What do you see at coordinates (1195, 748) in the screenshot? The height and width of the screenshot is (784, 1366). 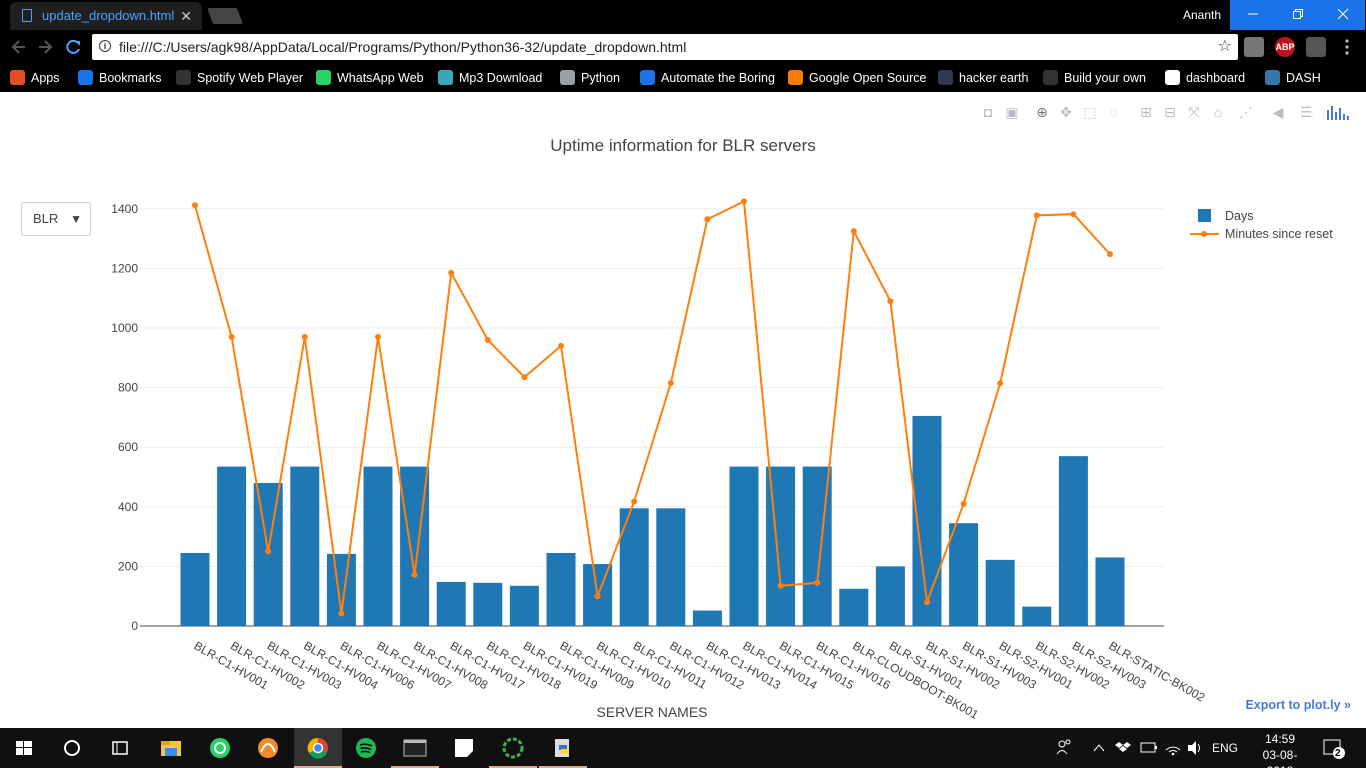 I see `volume-icon` at bounding box center [1195, 748].